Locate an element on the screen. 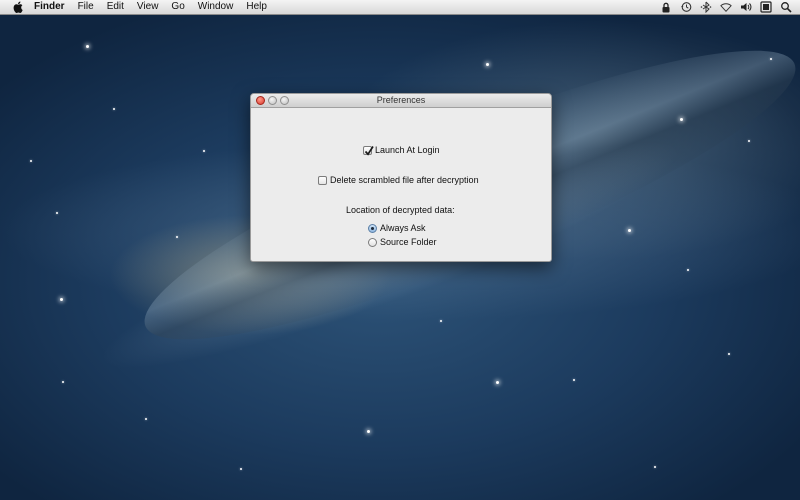 This screenshot has width=800, height=500. window-titlebar: Preferences is located at coordinates (401, 101).